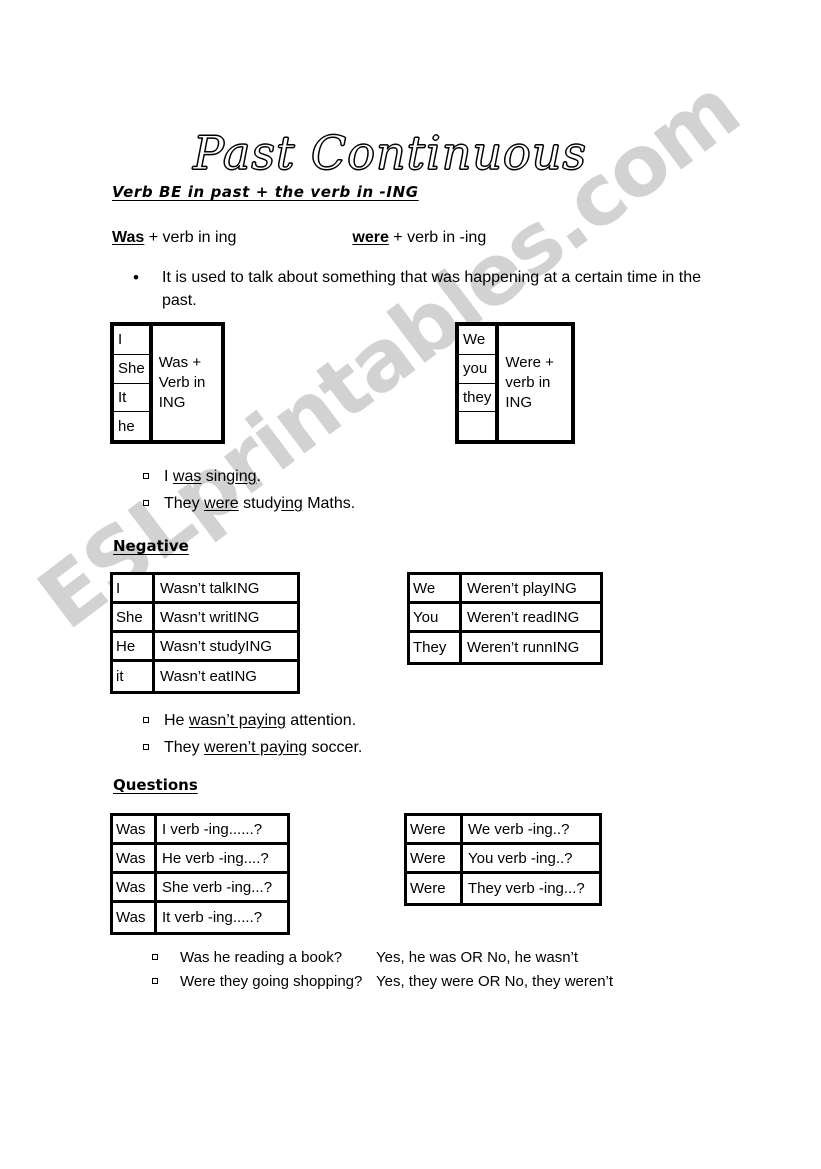 Image resolution: width=821 pixels, height=1169 pixels. I want to click on affirmative-predicate-cell: Was + Verb in ING, so click(182, 382).